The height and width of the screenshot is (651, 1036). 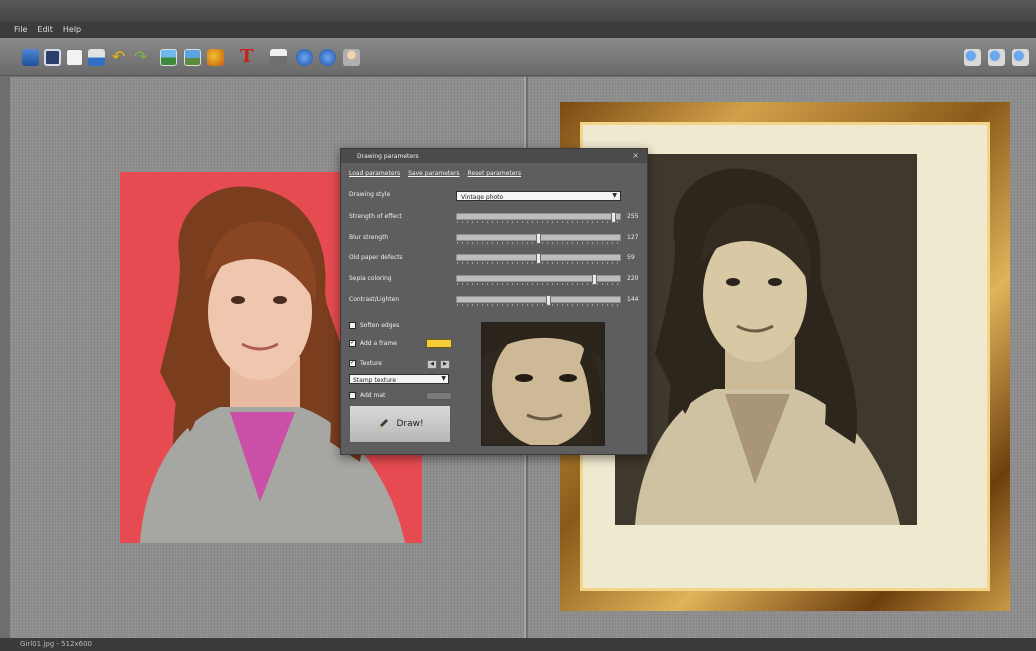 I want to click on save-parameters-link: Save parameters, so click(x=433, y=173).